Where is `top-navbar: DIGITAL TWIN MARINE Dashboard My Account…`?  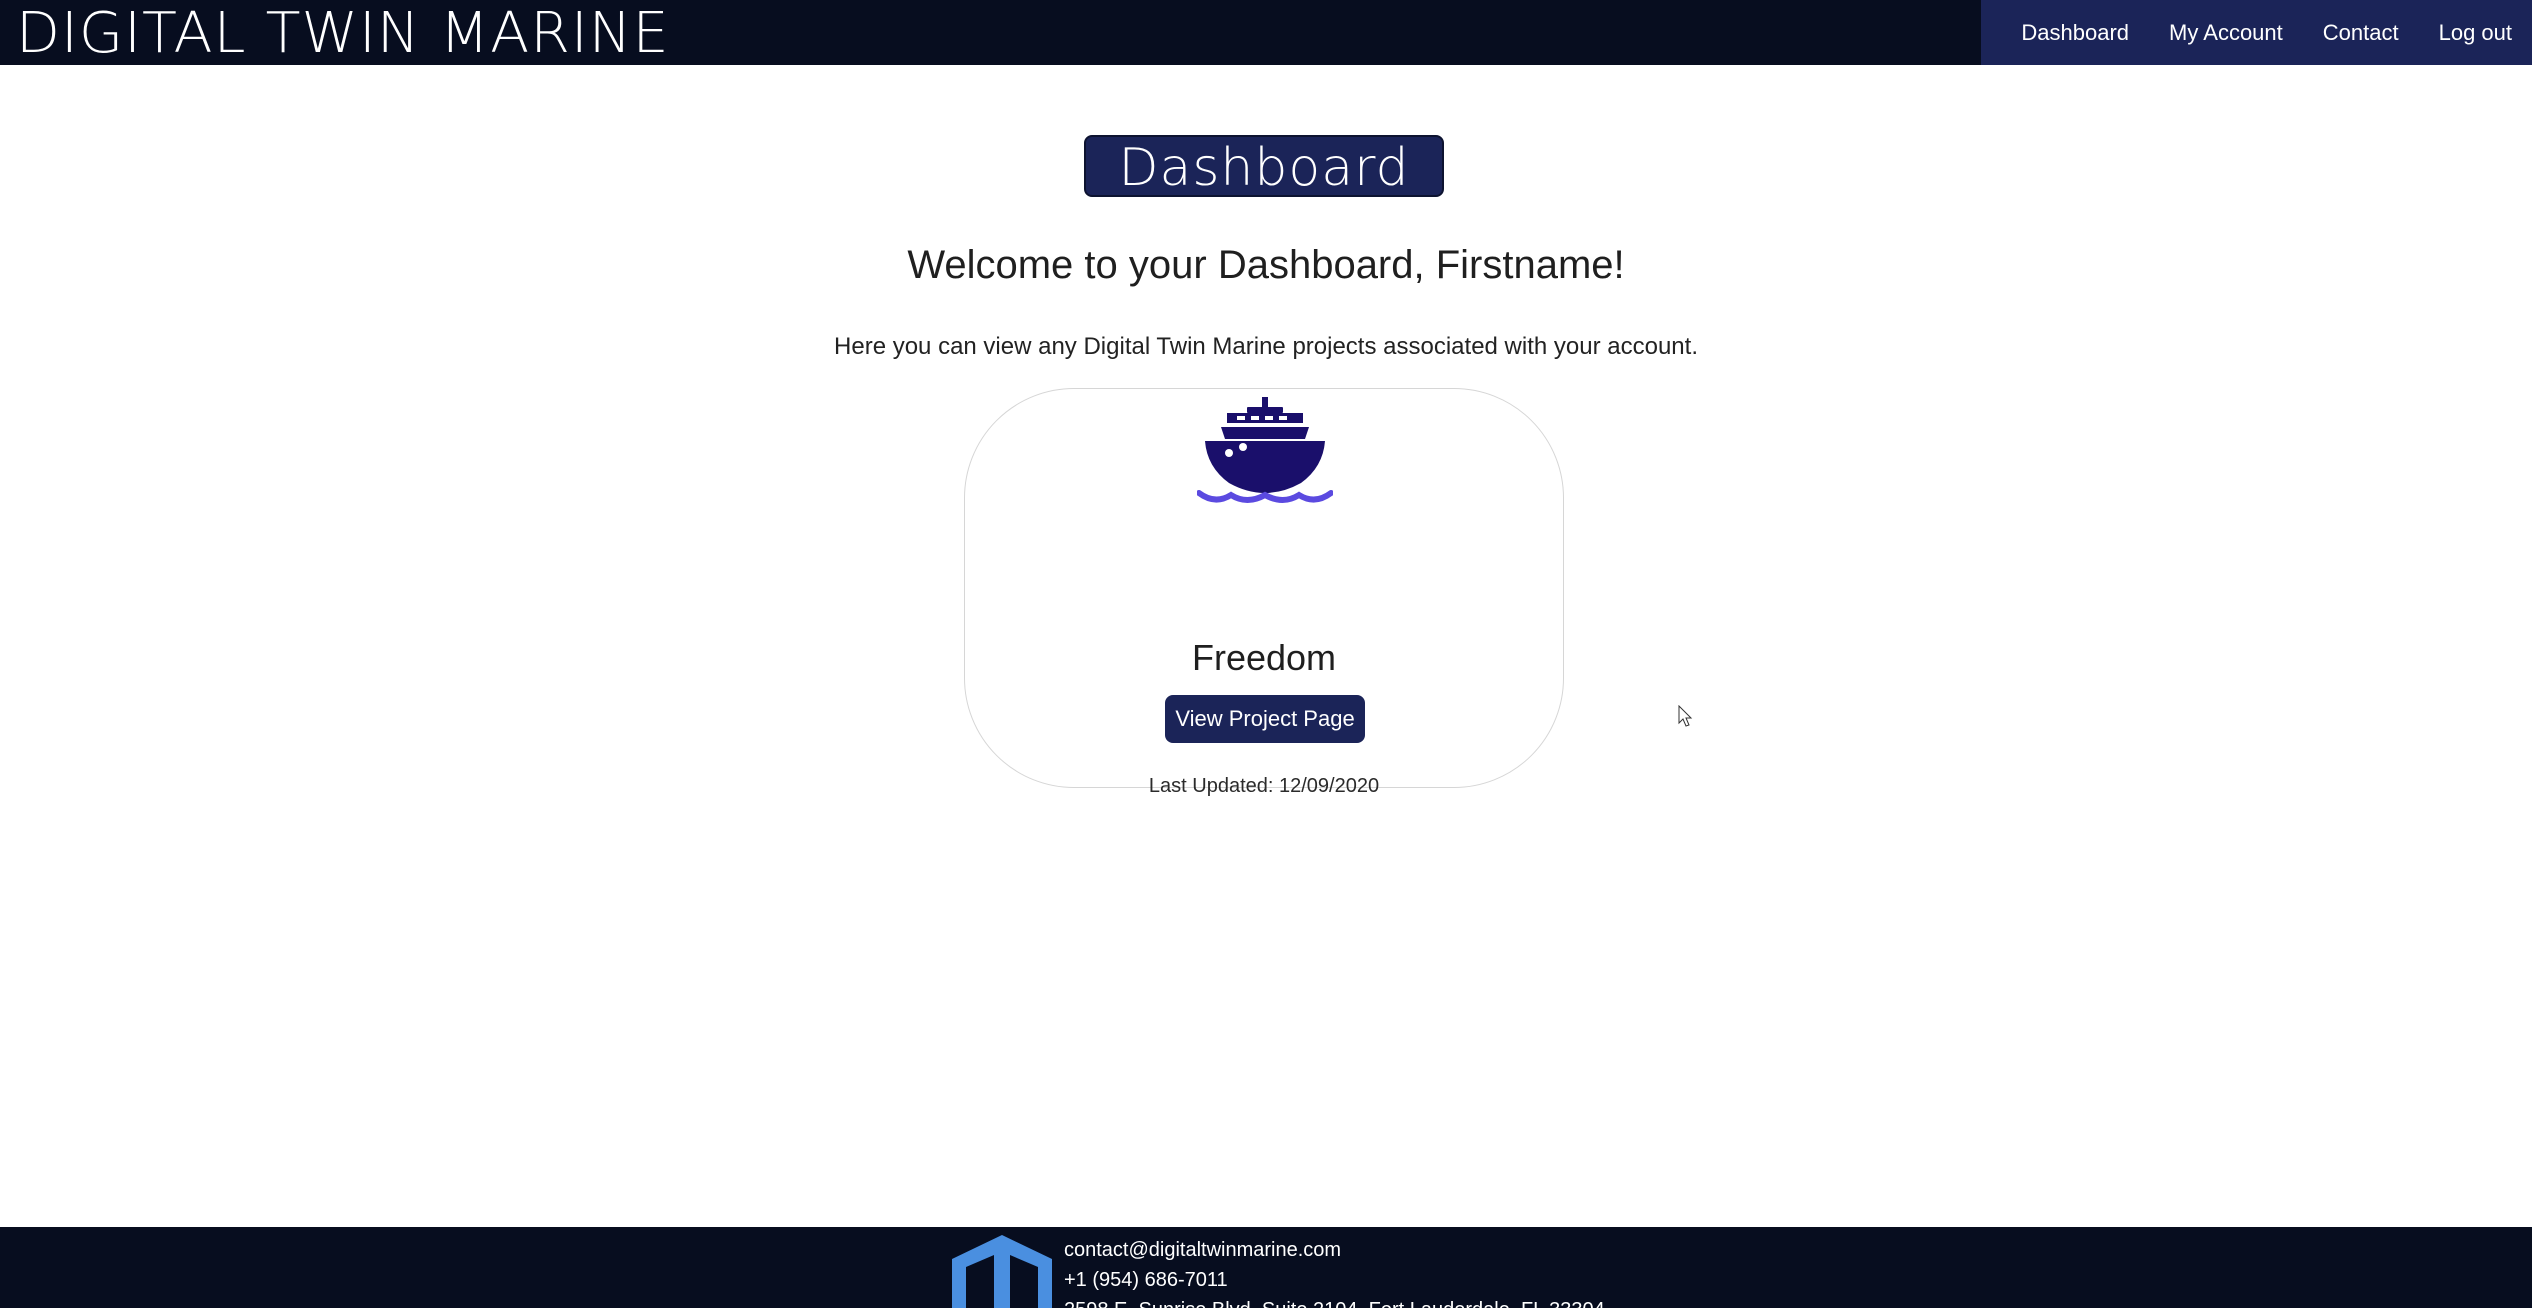 top-navbar: DIGITAL TWIN MARINE Dashboard My Account… is located at coordinates (1266, 32).